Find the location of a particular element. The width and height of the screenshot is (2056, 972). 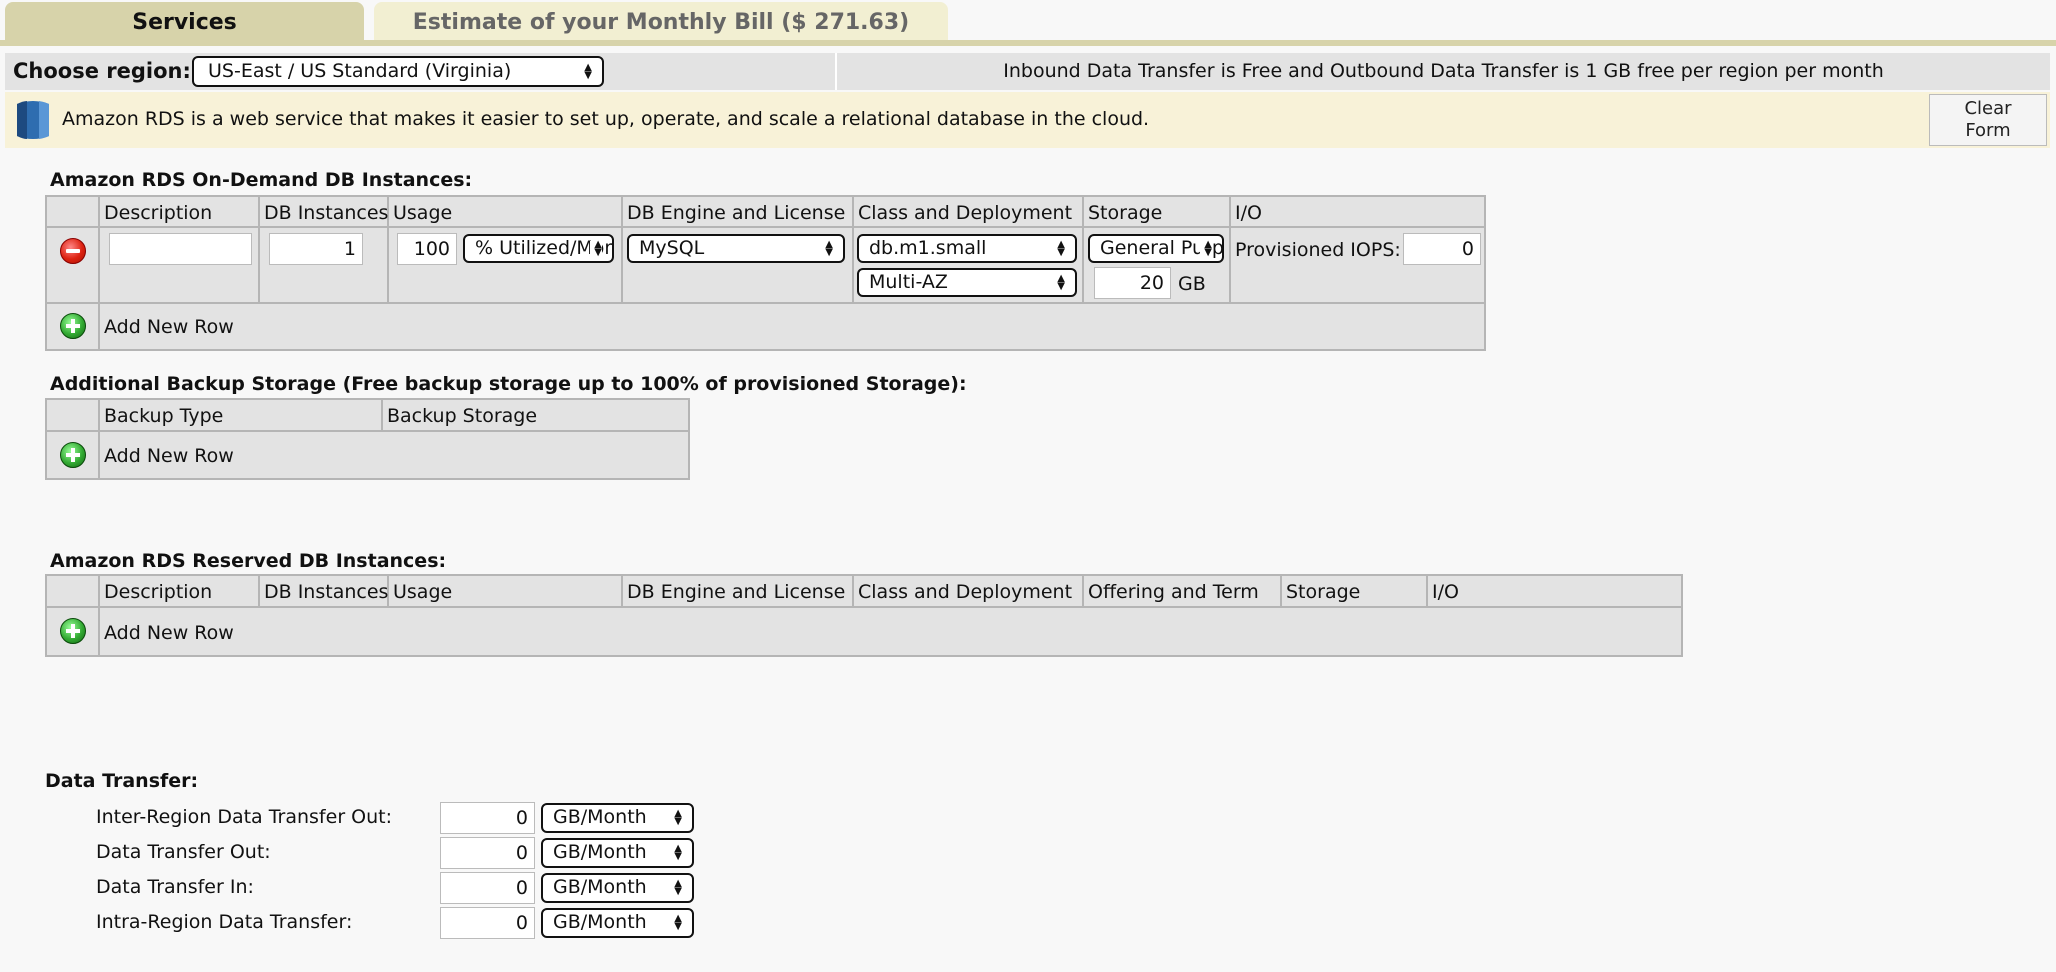

db-engine-select: MySQL ▲ ▼ is located at coordinates (736, 248).